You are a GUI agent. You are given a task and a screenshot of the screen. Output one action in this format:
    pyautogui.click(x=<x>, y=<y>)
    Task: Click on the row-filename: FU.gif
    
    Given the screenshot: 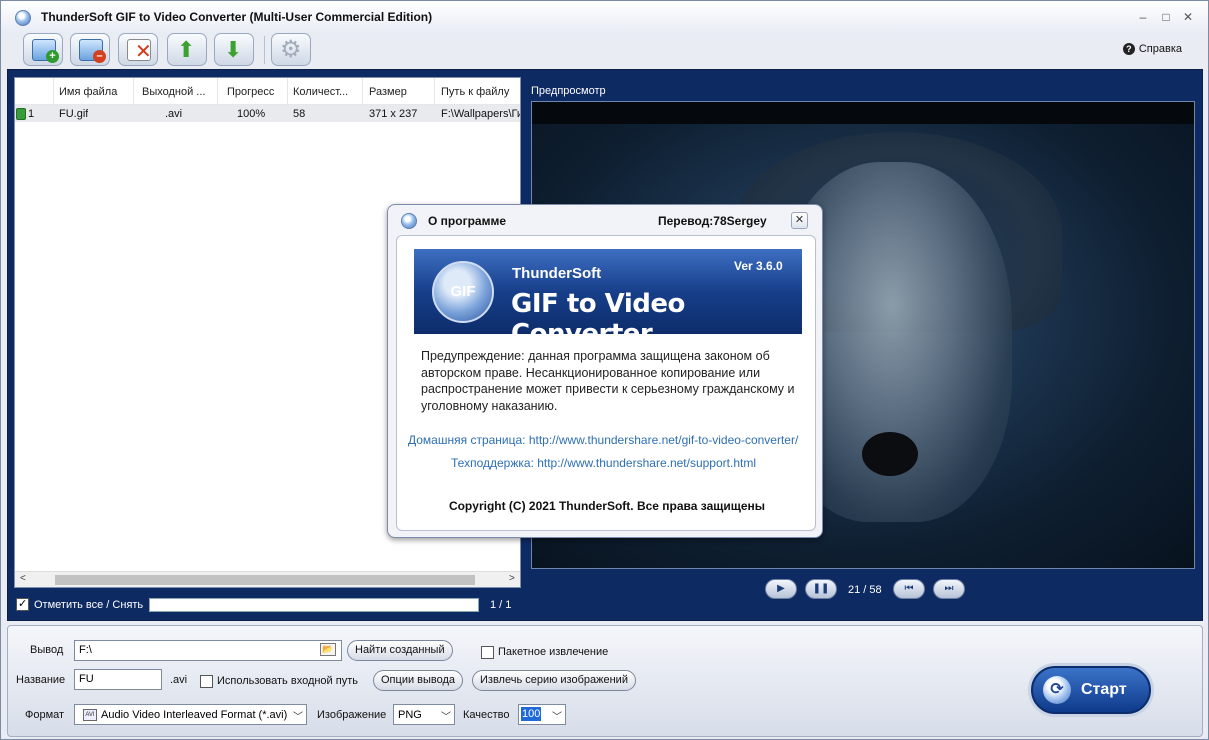 What is the action you would take?
    pyautogui.click(x=74, y=114)
    